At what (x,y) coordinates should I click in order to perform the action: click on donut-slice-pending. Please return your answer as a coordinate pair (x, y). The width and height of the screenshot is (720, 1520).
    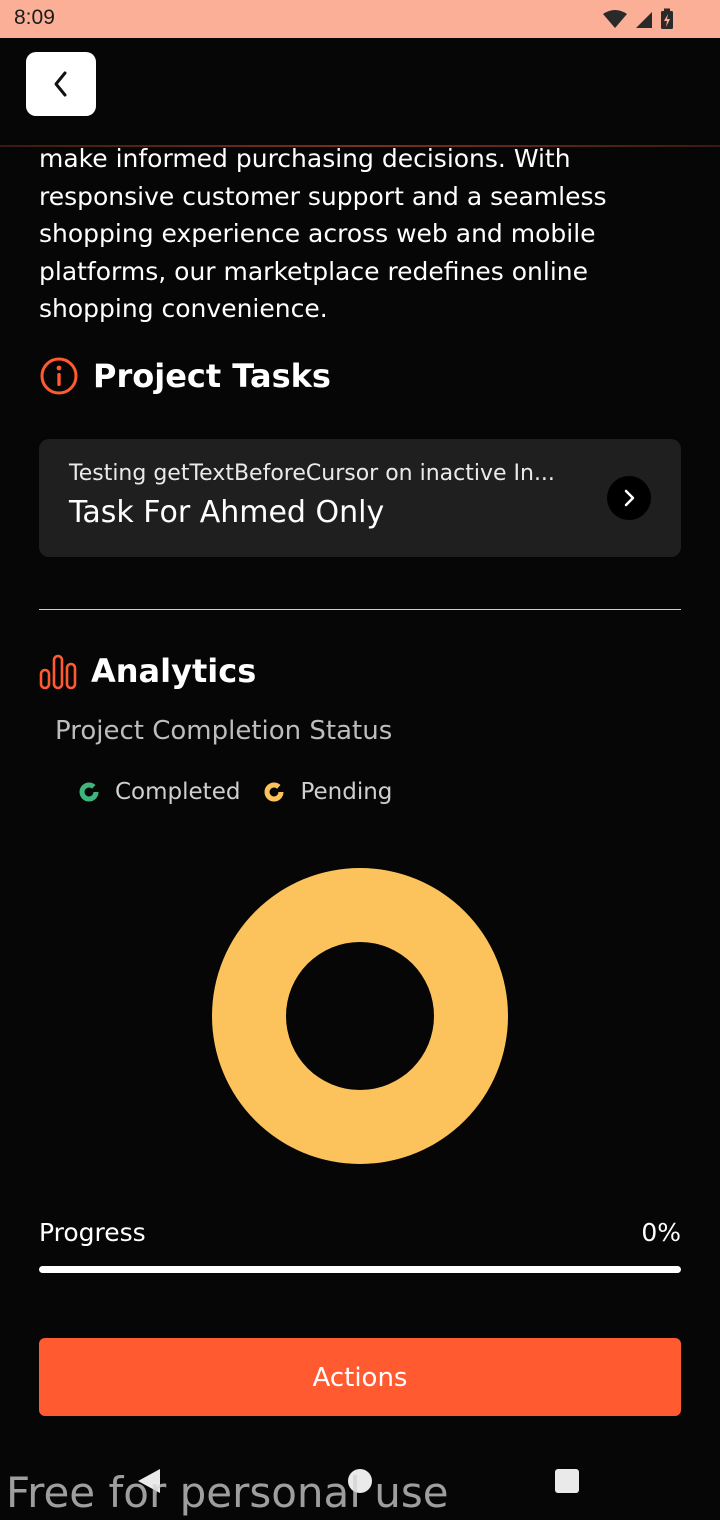
    Looking at the image, I should click on (360, 1016).